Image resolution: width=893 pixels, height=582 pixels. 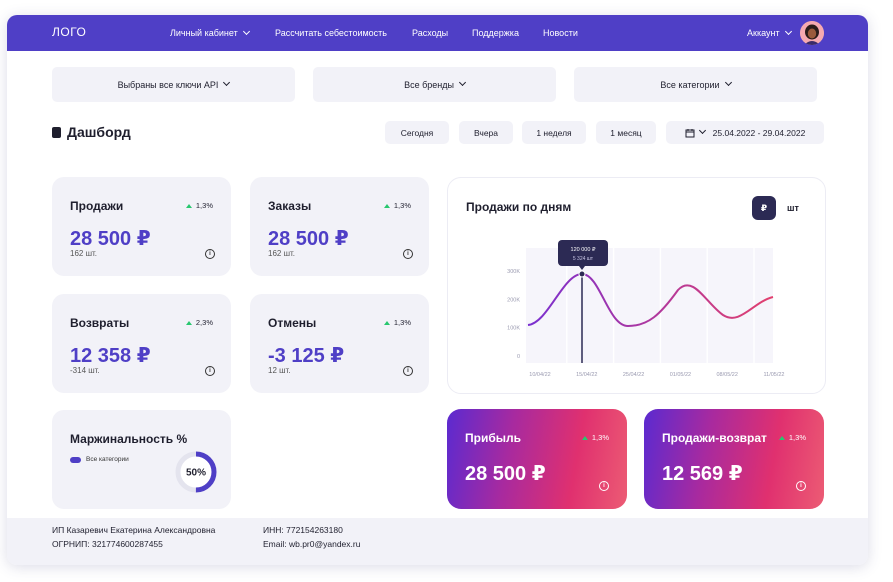 I want to click on tooltip-value: 120 000 ₽, so click(x=583, y=249).